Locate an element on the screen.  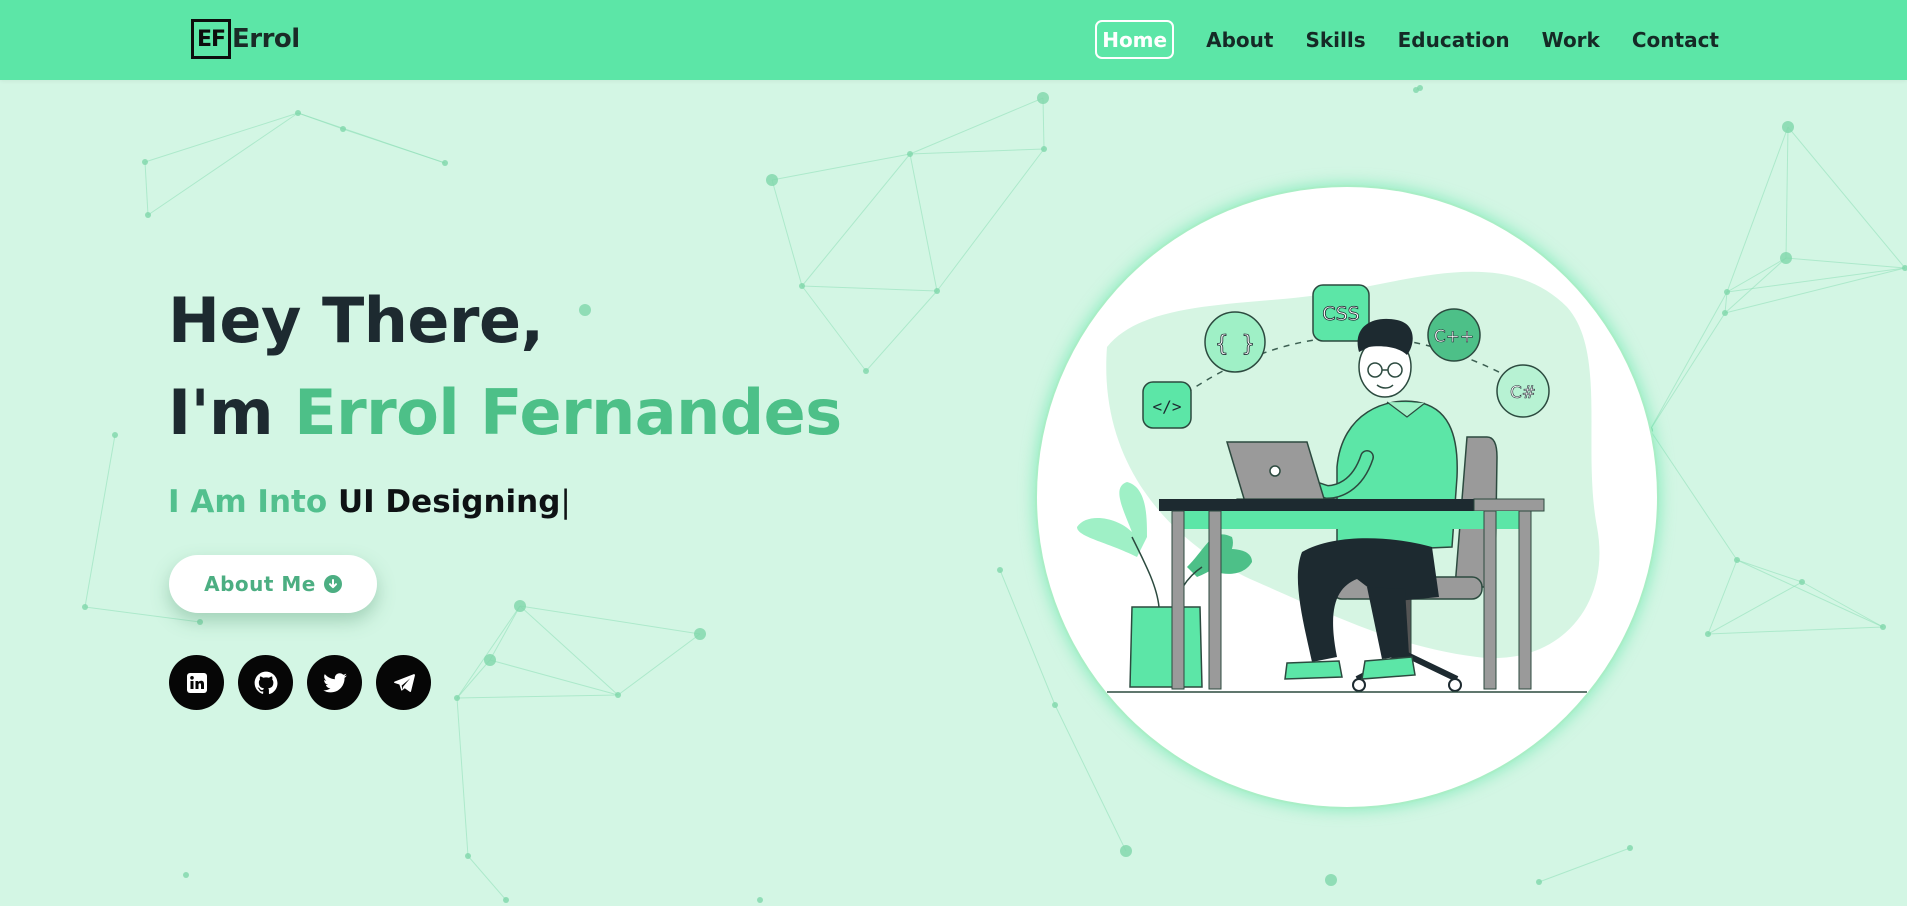
code-tag-bubble: </> is located at coordinates (1167, 405).